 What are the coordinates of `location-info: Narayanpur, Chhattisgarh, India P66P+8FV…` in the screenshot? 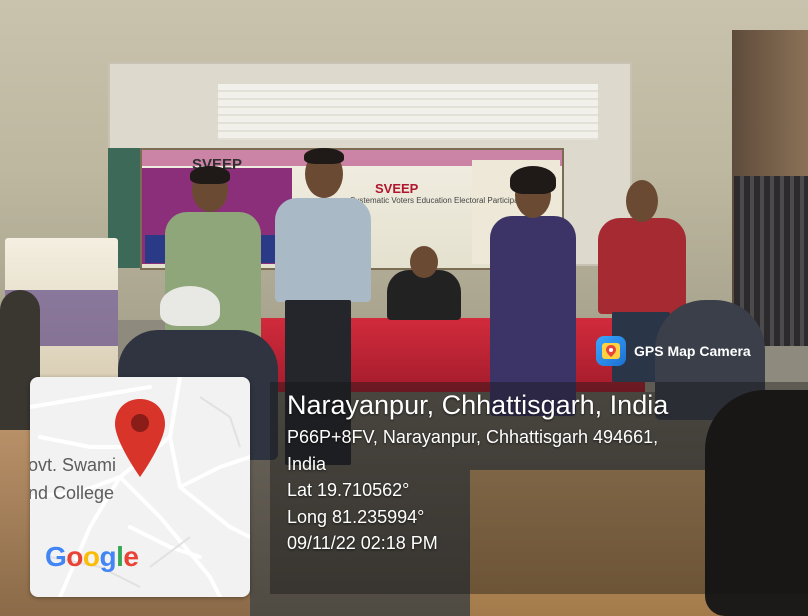 It's located at (477, 472).